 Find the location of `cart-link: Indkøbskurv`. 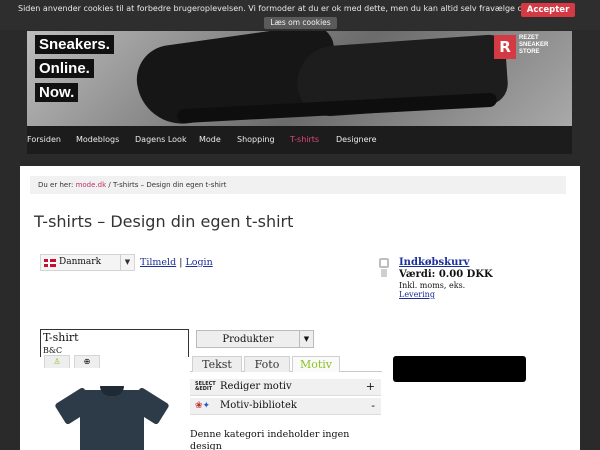

cart-link: Indkøbskurv is located at coordinates (434, 262).